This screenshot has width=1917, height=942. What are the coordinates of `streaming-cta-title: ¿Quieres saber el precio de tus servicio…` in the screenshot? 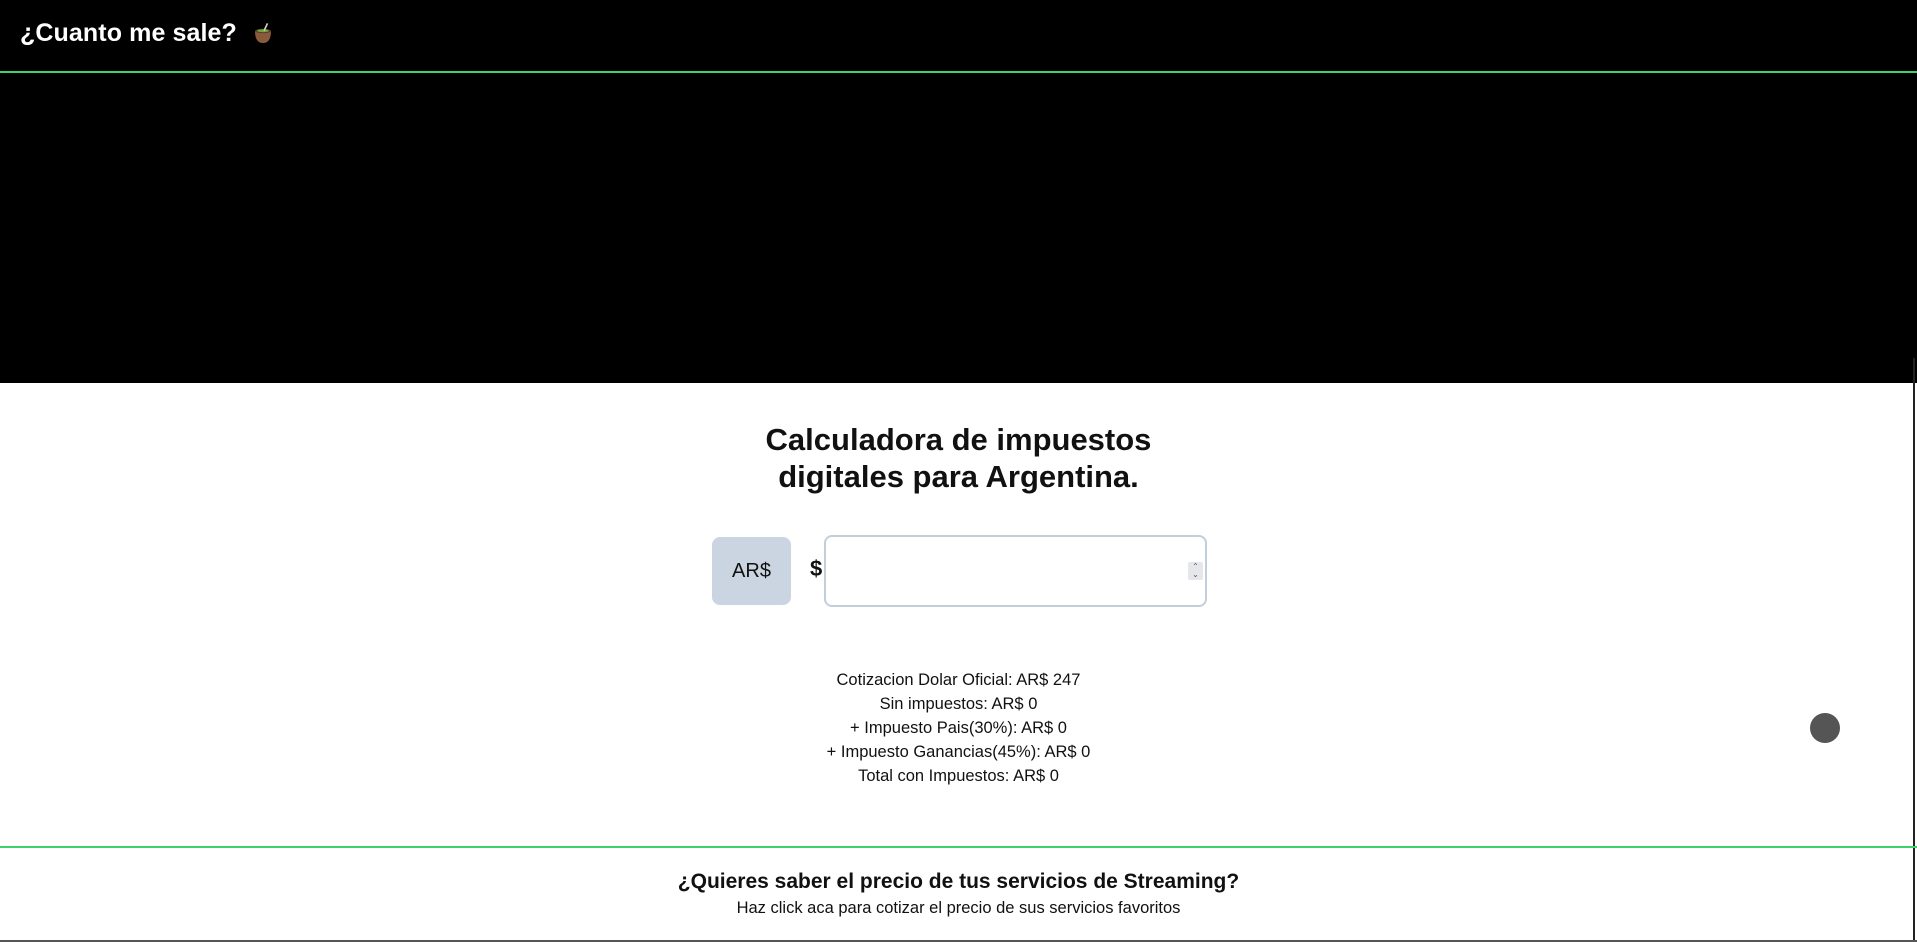 It's located at (958, 882).